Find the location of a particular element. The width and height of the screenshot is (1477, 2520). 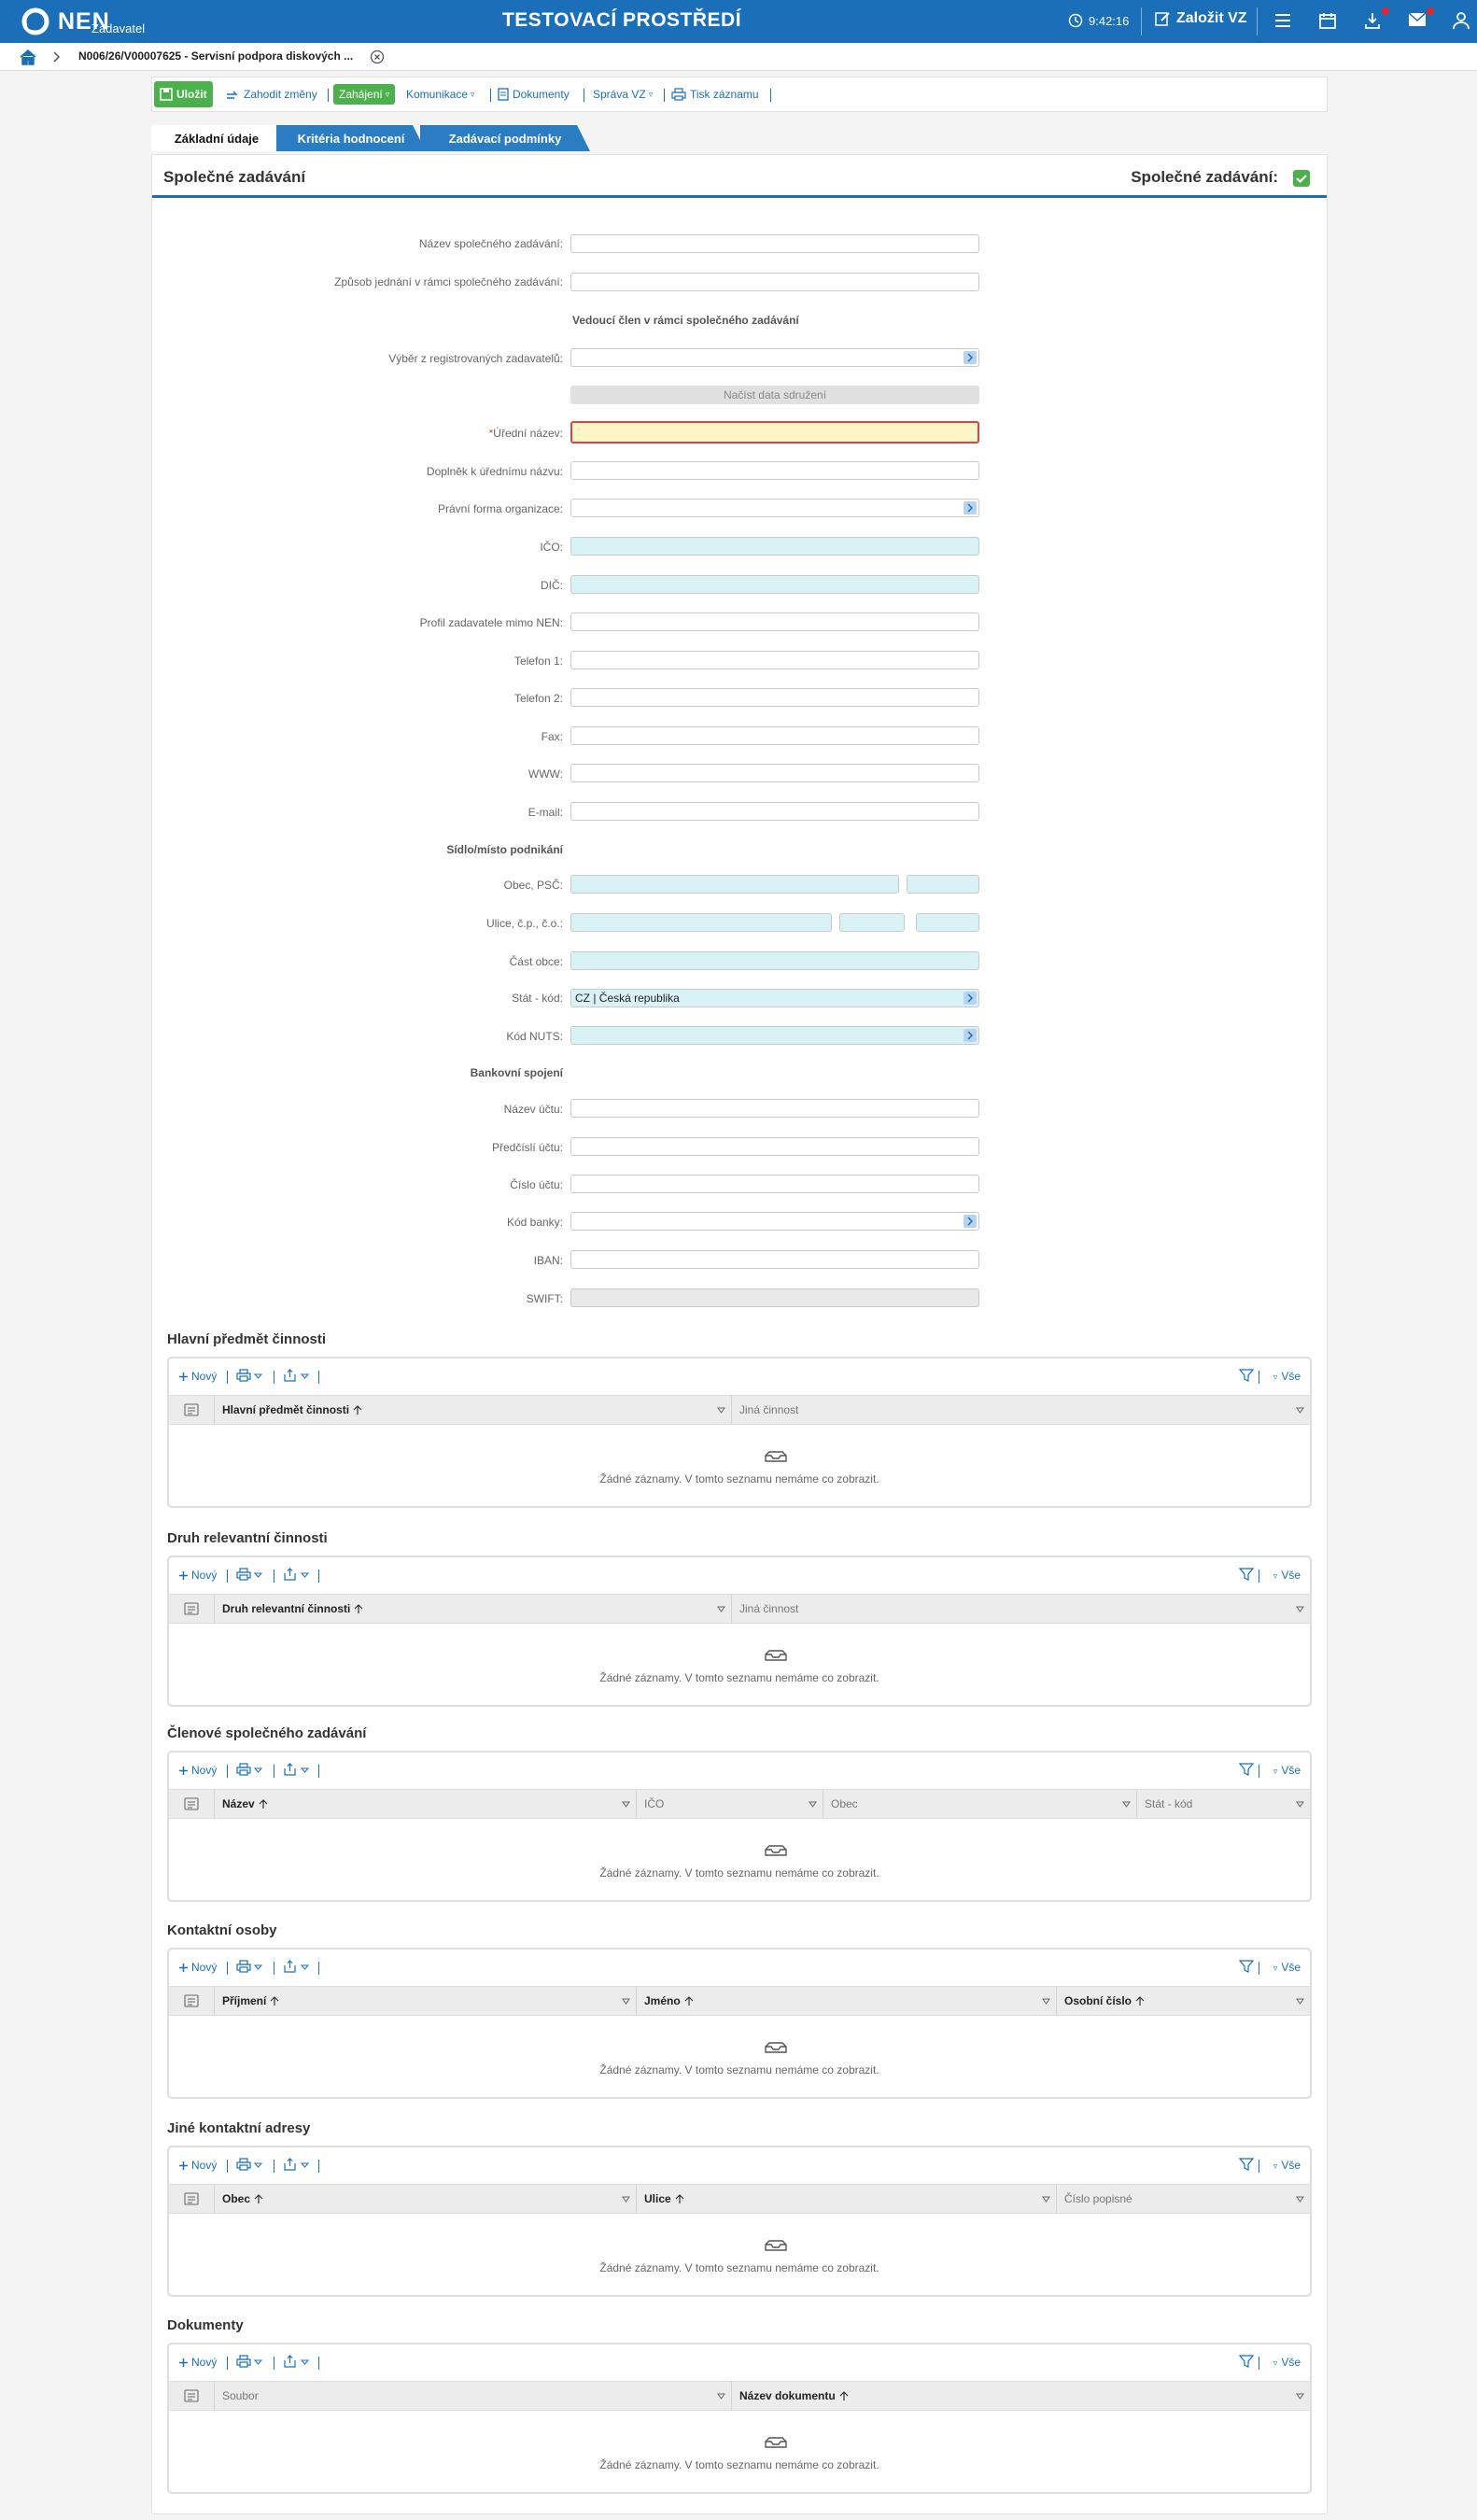

profile-input is located at coordinates (774, 621).